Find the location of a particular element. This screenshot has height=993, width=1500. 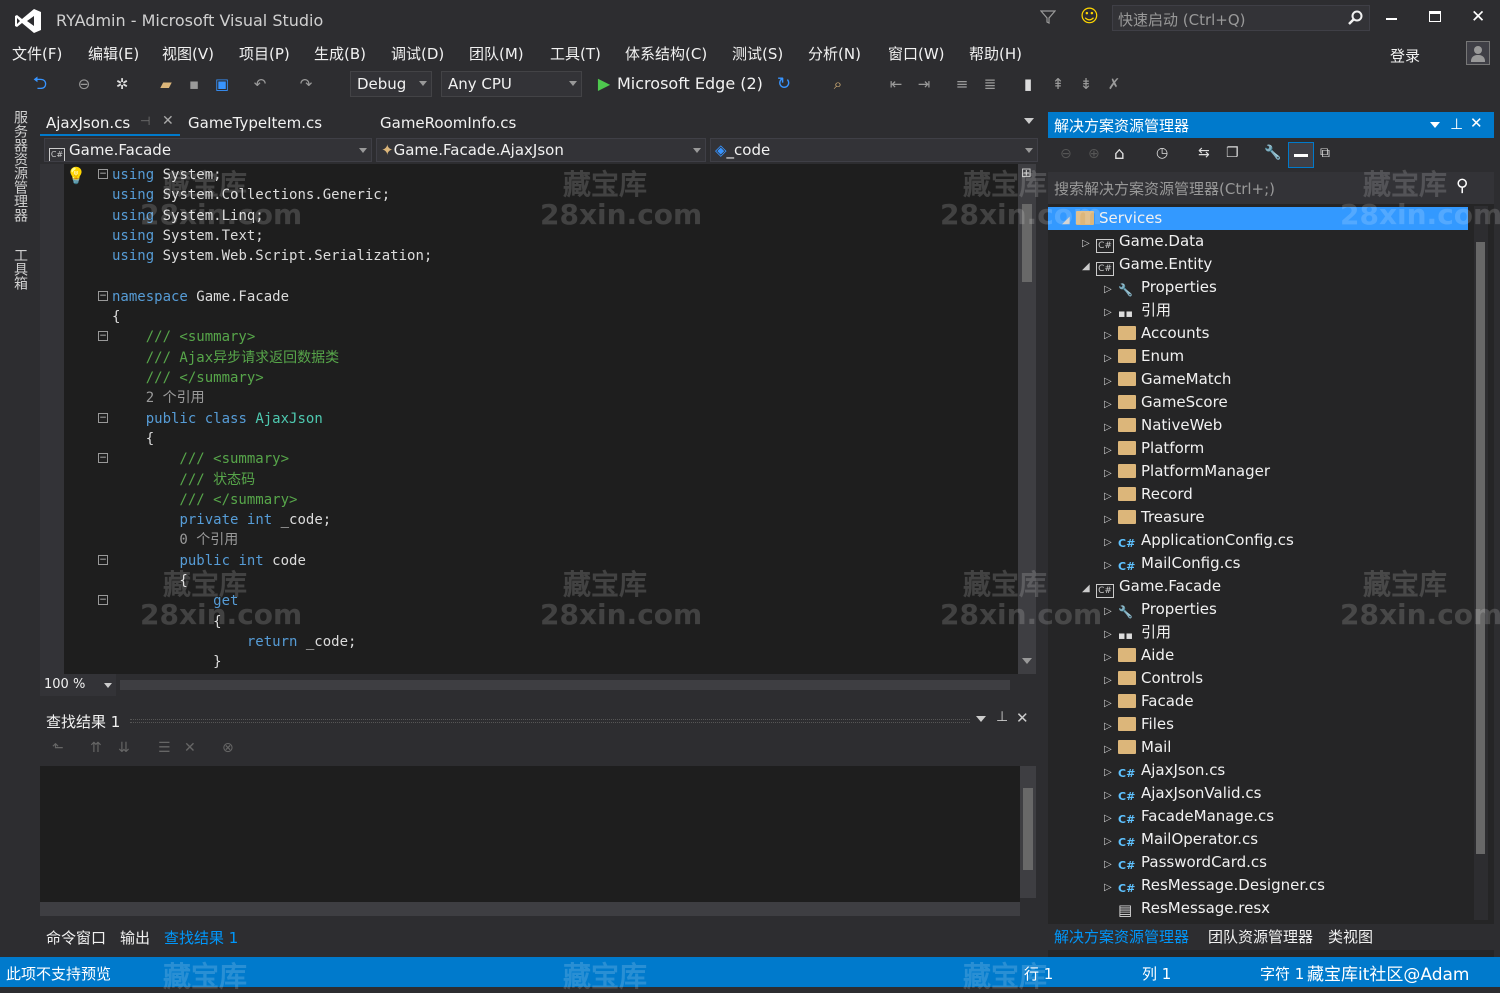

cancel-search-icon: ⊗ is located at coordinates (228, 748).